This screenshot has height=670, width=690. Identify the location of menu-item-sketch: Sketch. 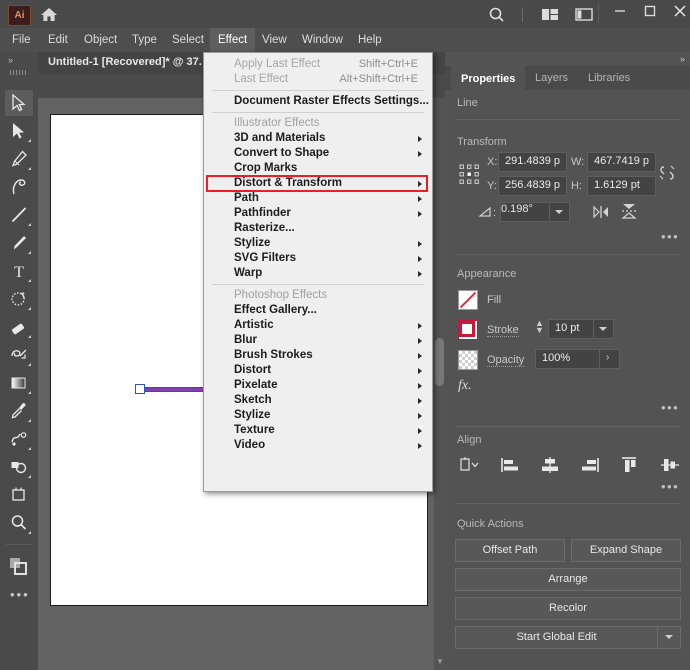
(318, 400).